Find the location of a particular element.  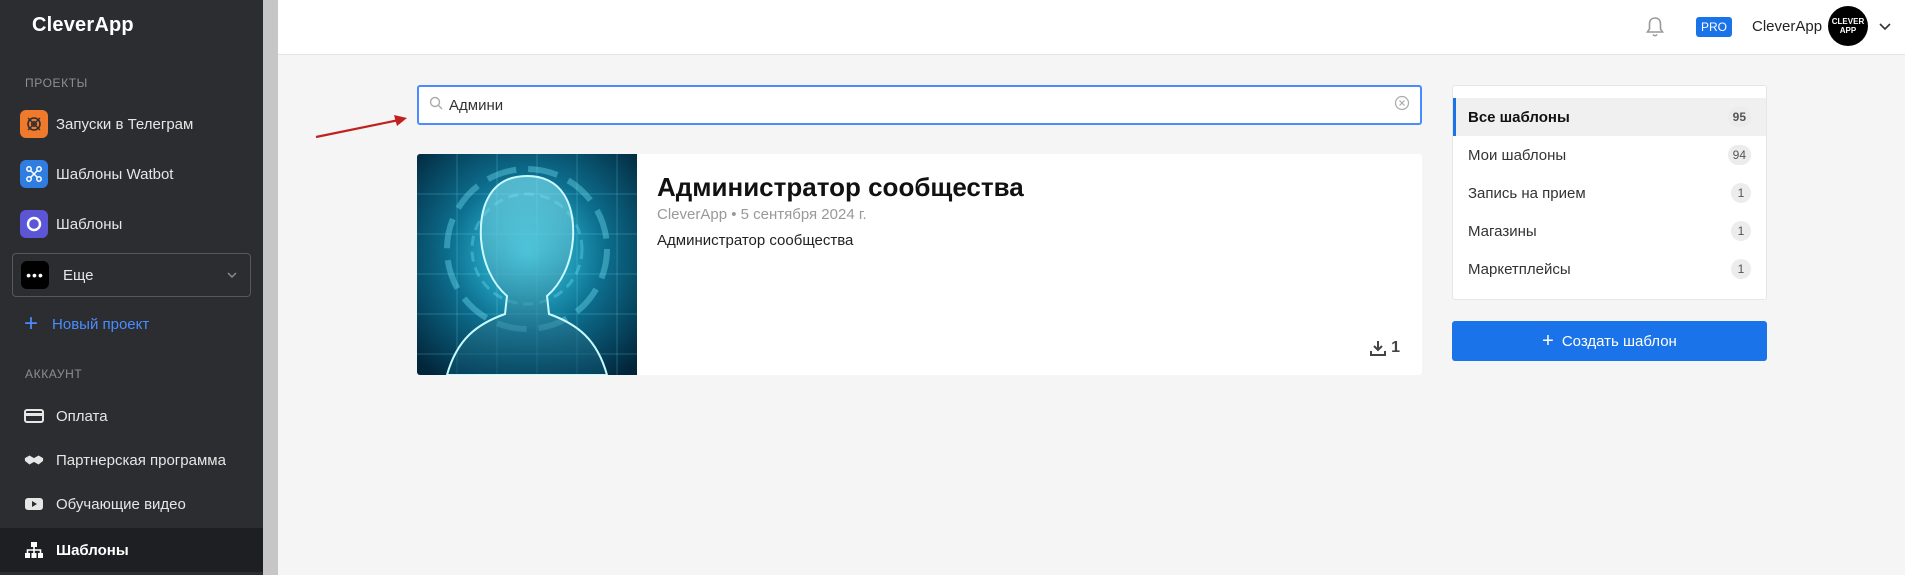

category-count: 94 is located at coordinates (1739, 155).